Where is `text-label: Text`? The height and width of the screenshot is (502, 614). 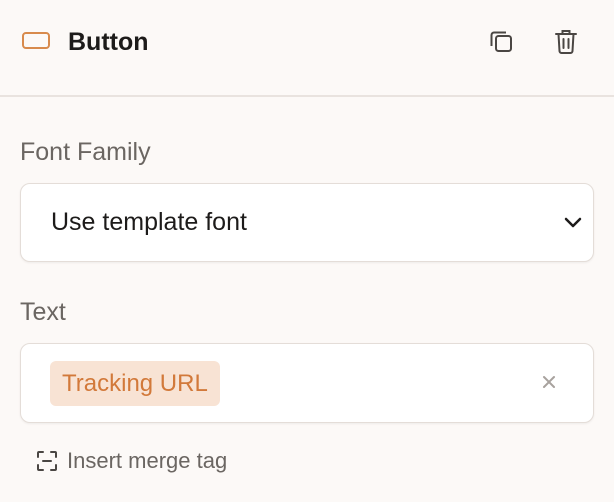
text-label: Text is located at coordinates (43, 312).